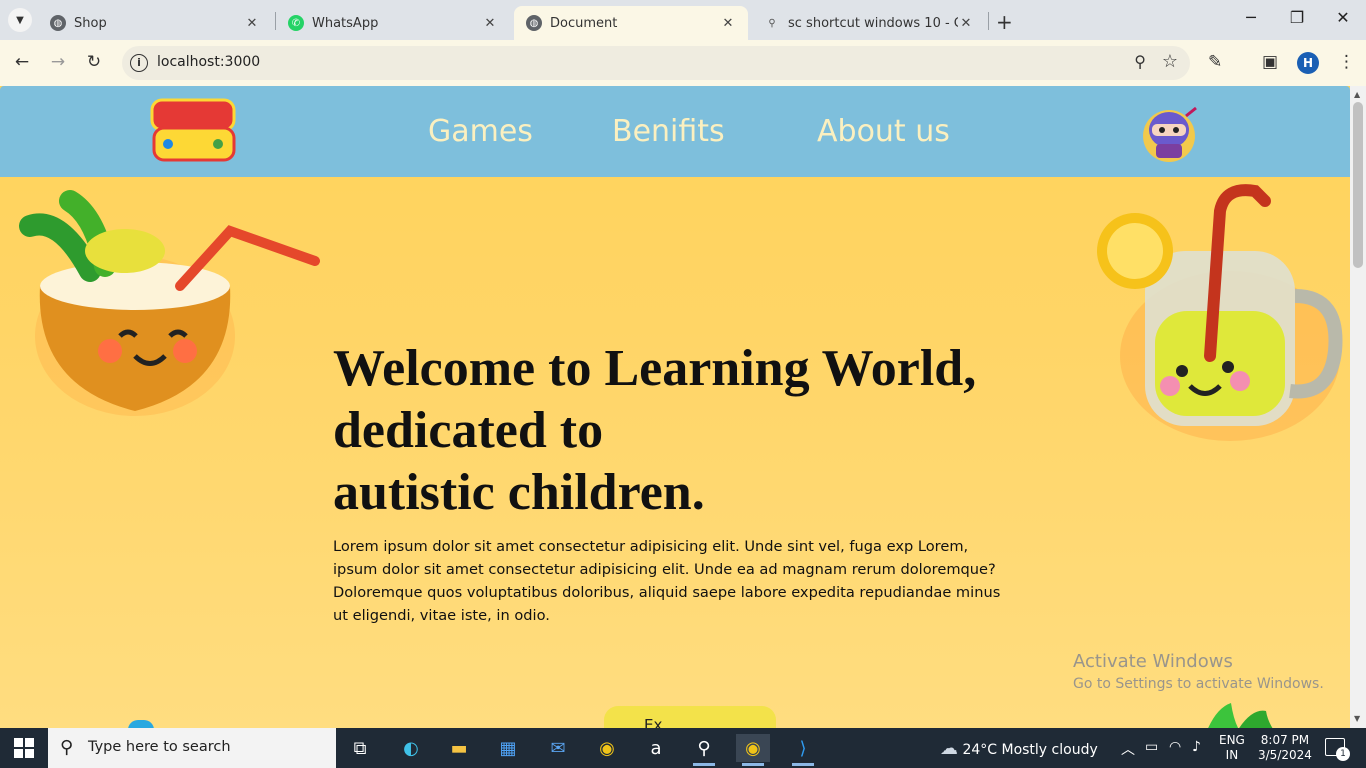 Image resolution: width=1366 pixels, height=768 pixels. Describe the element at coordinates (631, 23) in the screenshot. I see `tab-document: ◍ Document ✕` at that location.